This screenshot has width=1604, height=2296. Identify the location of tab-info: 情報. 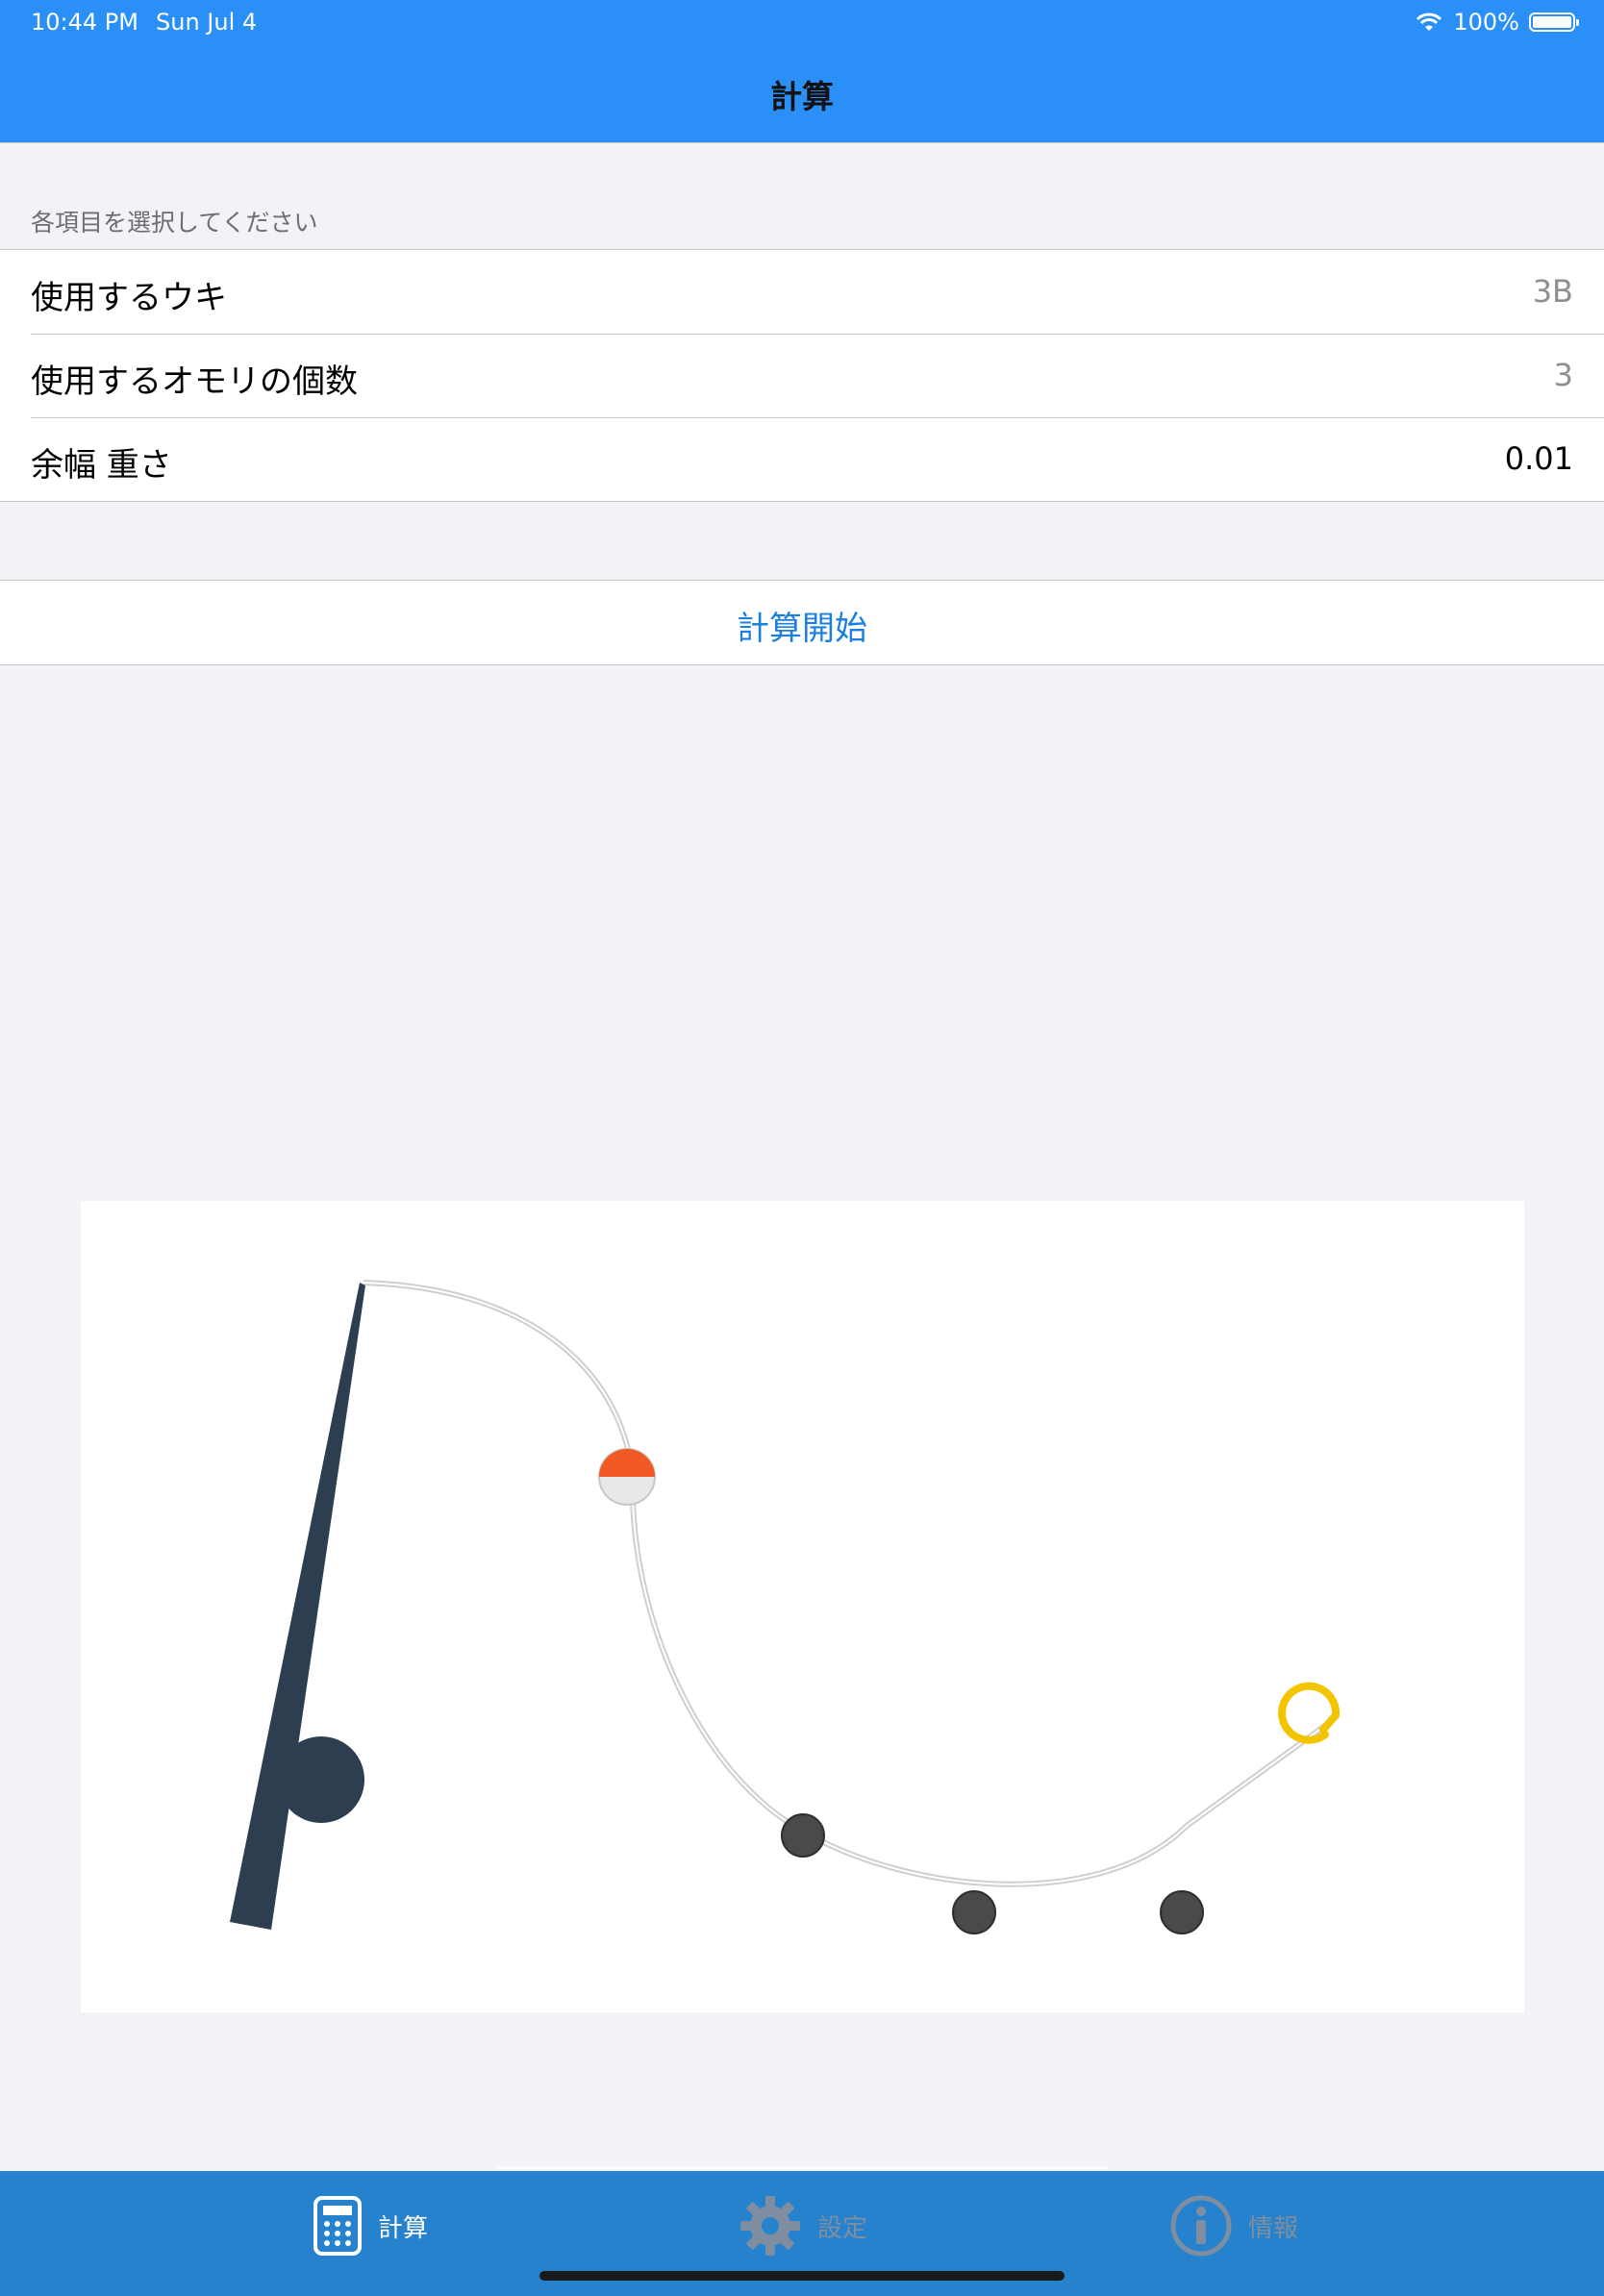
(1233, 2225).